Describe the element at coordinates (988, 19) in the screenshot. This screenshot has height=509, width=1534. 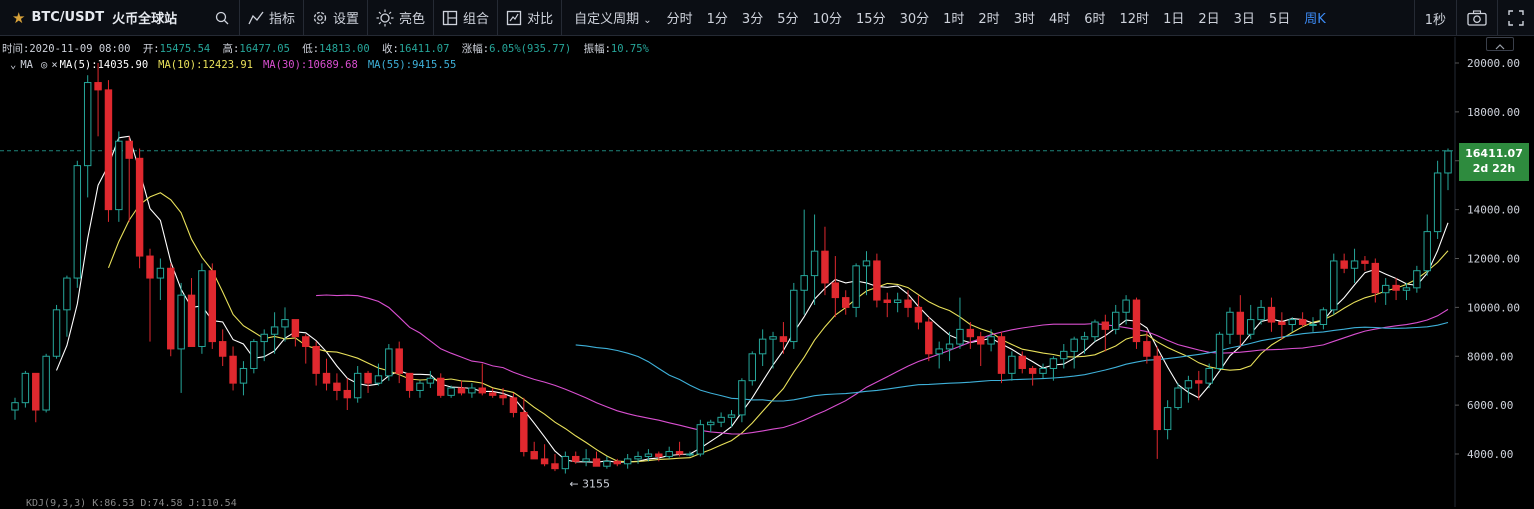
I see `period-option: 2时` at that location.